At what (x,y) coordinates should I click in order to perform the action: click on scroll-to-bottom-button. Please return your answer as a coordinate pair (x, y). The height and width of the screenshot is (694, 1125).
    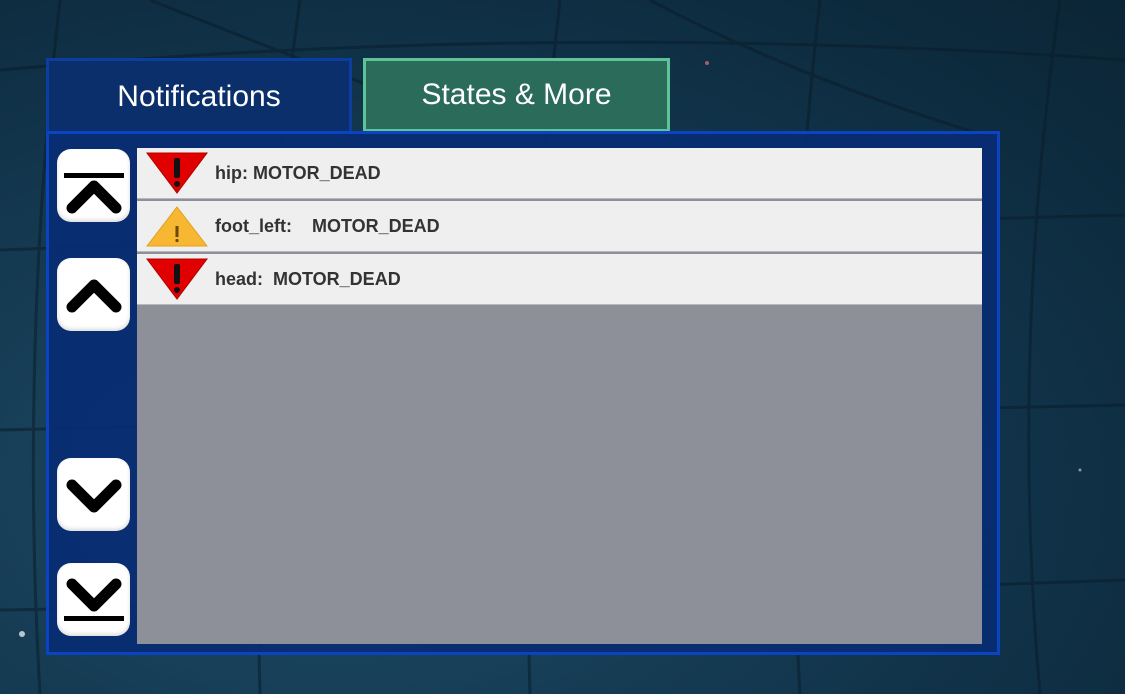
    Looking at the image, I should click on (93, 599).